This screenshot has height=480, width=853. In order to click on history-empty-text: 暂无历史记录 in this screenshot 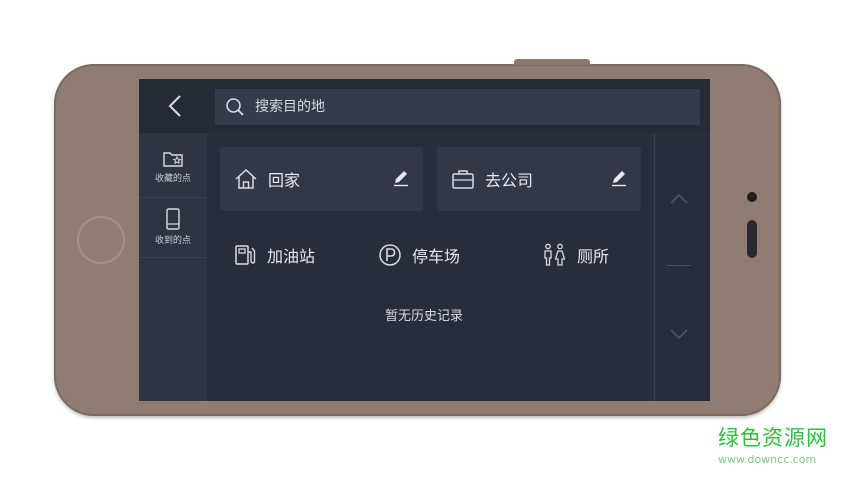, I will do `click(424, 316)`.